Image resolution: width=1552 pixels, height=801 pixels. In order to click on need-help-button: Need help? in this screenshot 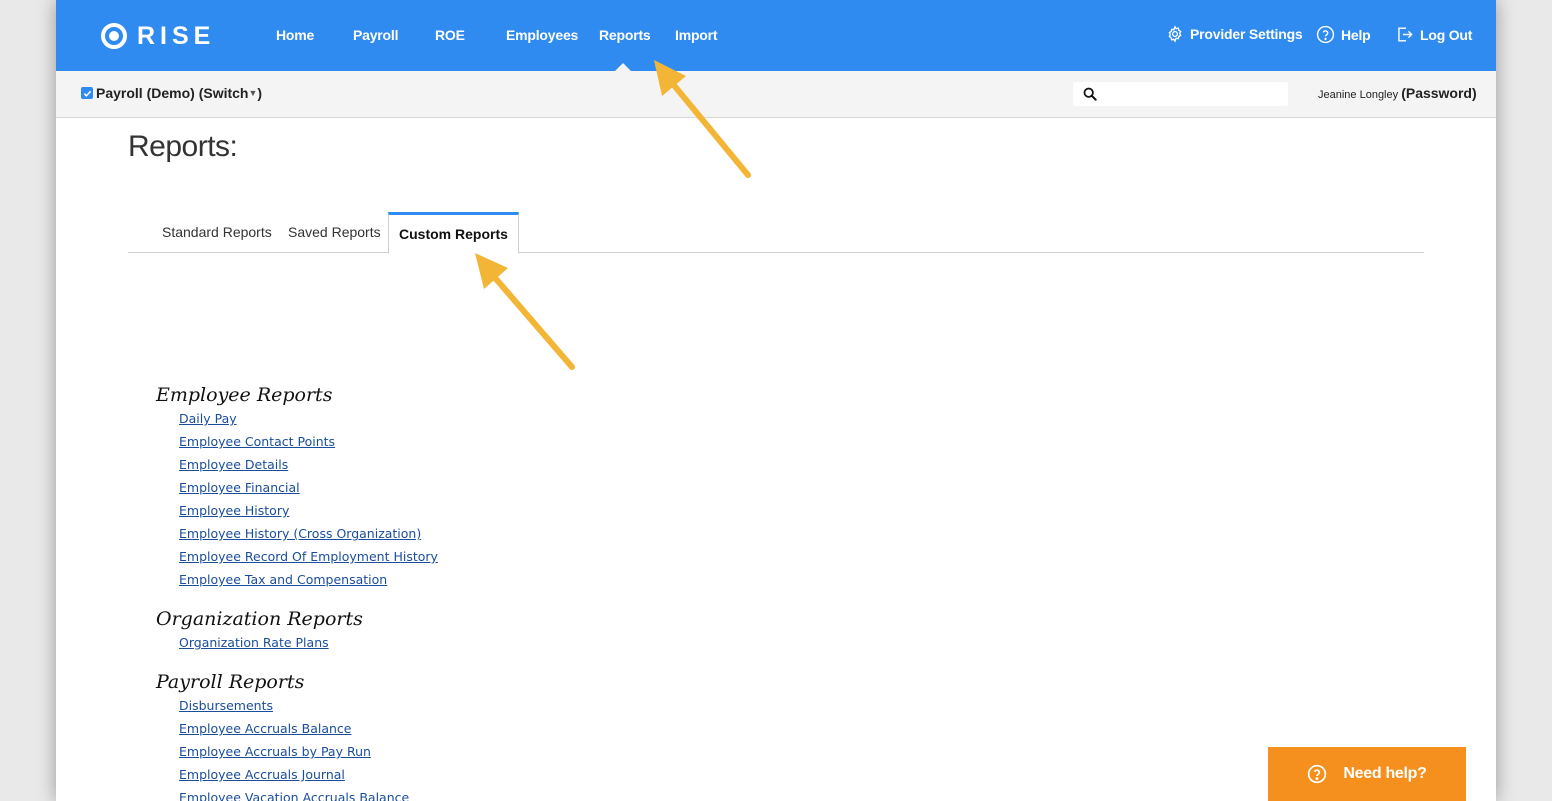, I will do `click(1367, 774)`.